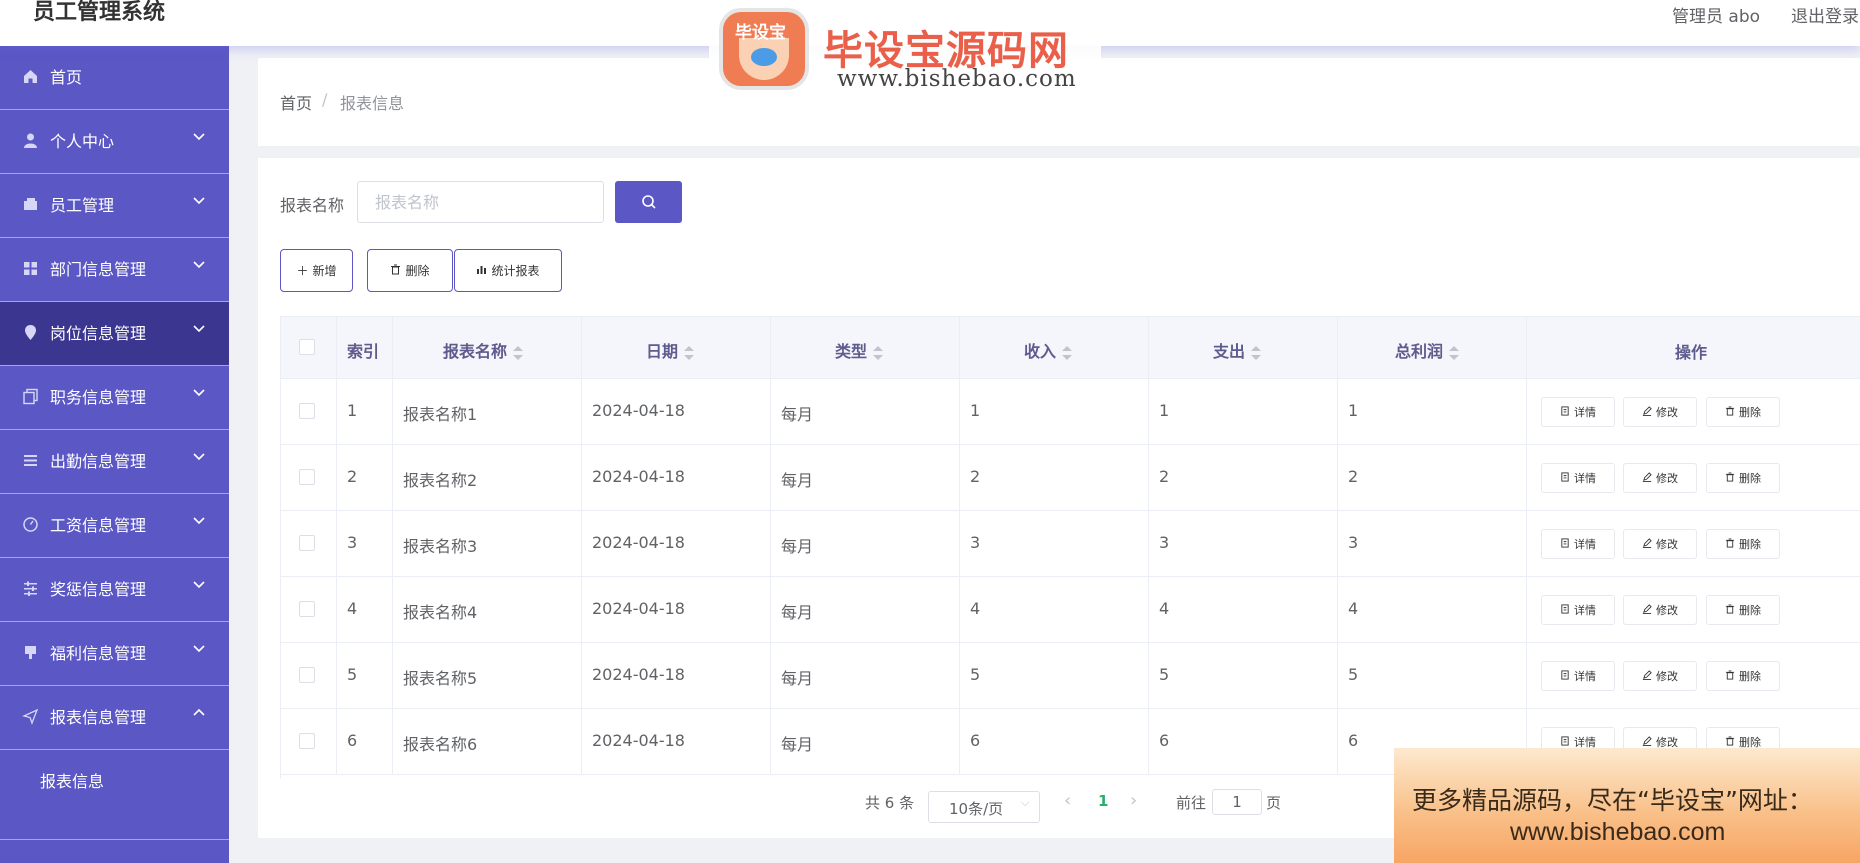  I want to click on header-expense-cell: 支出, so click(1243, 347).